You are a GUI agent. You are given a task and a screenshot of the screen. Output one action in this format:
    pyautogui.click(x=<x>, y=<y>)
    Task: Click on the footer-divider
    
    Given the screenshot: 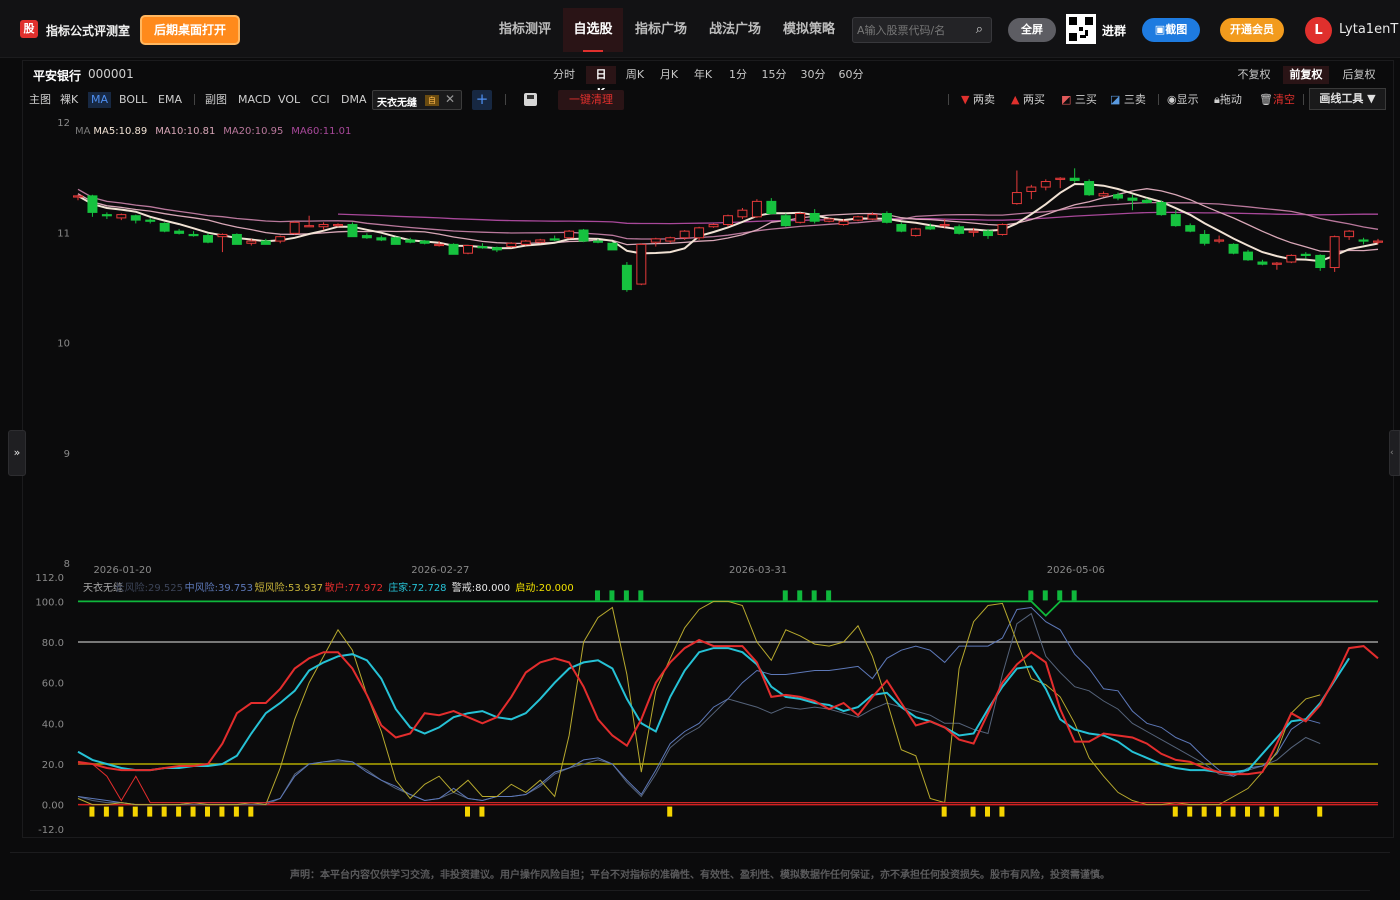 What is the action you would take?
    pyautogui.click(x=700, y=890)
    